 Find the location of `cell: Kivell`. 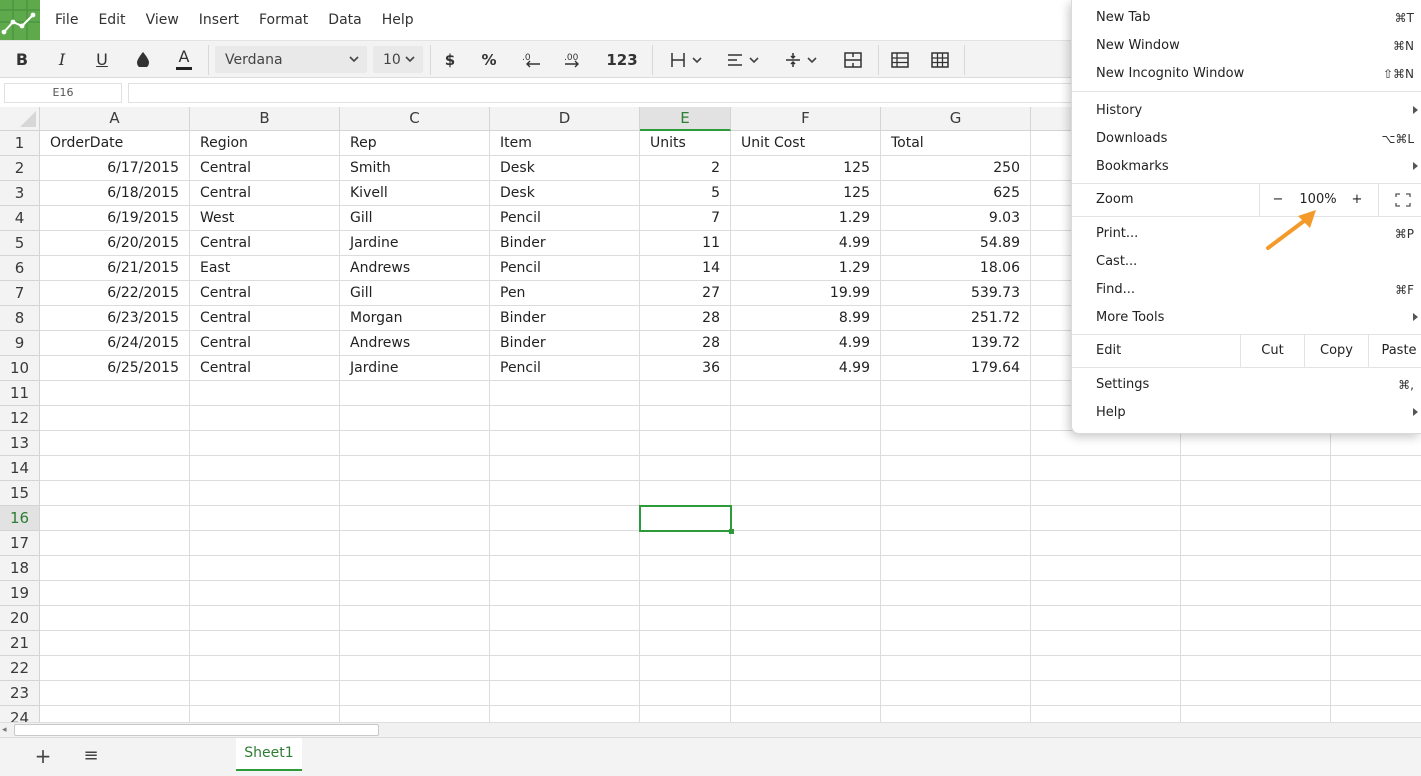

cell: Kivell is located at coordinates (415, 193).